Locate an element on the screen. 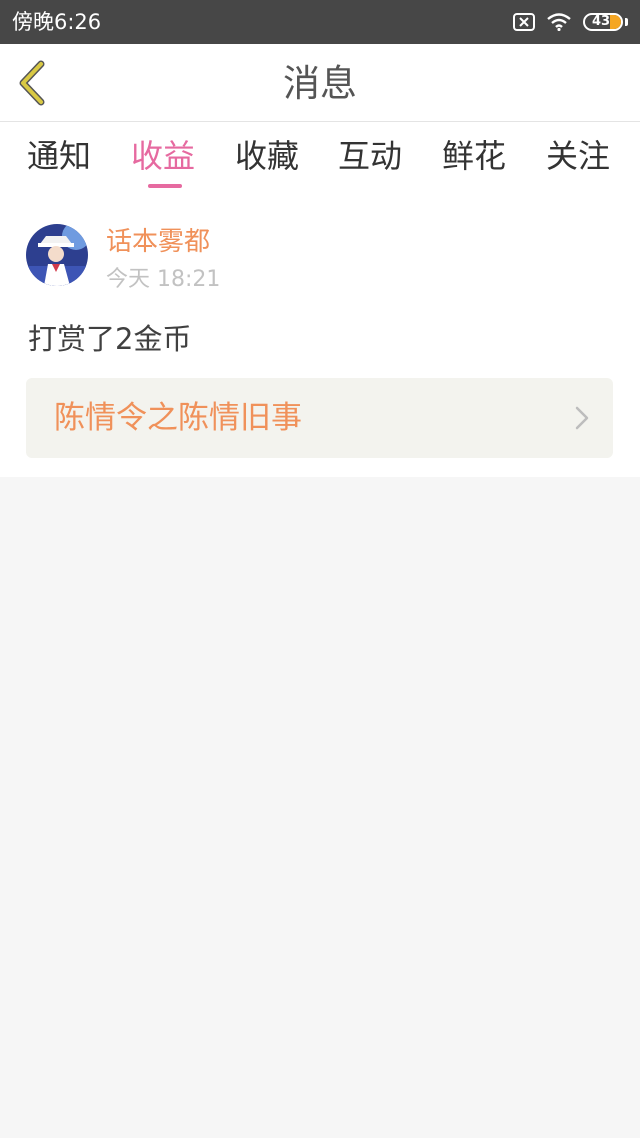 The width and height of the screenshot is (640, 1138). tab-interactions: 互动 is located at coordinates (370, 156).